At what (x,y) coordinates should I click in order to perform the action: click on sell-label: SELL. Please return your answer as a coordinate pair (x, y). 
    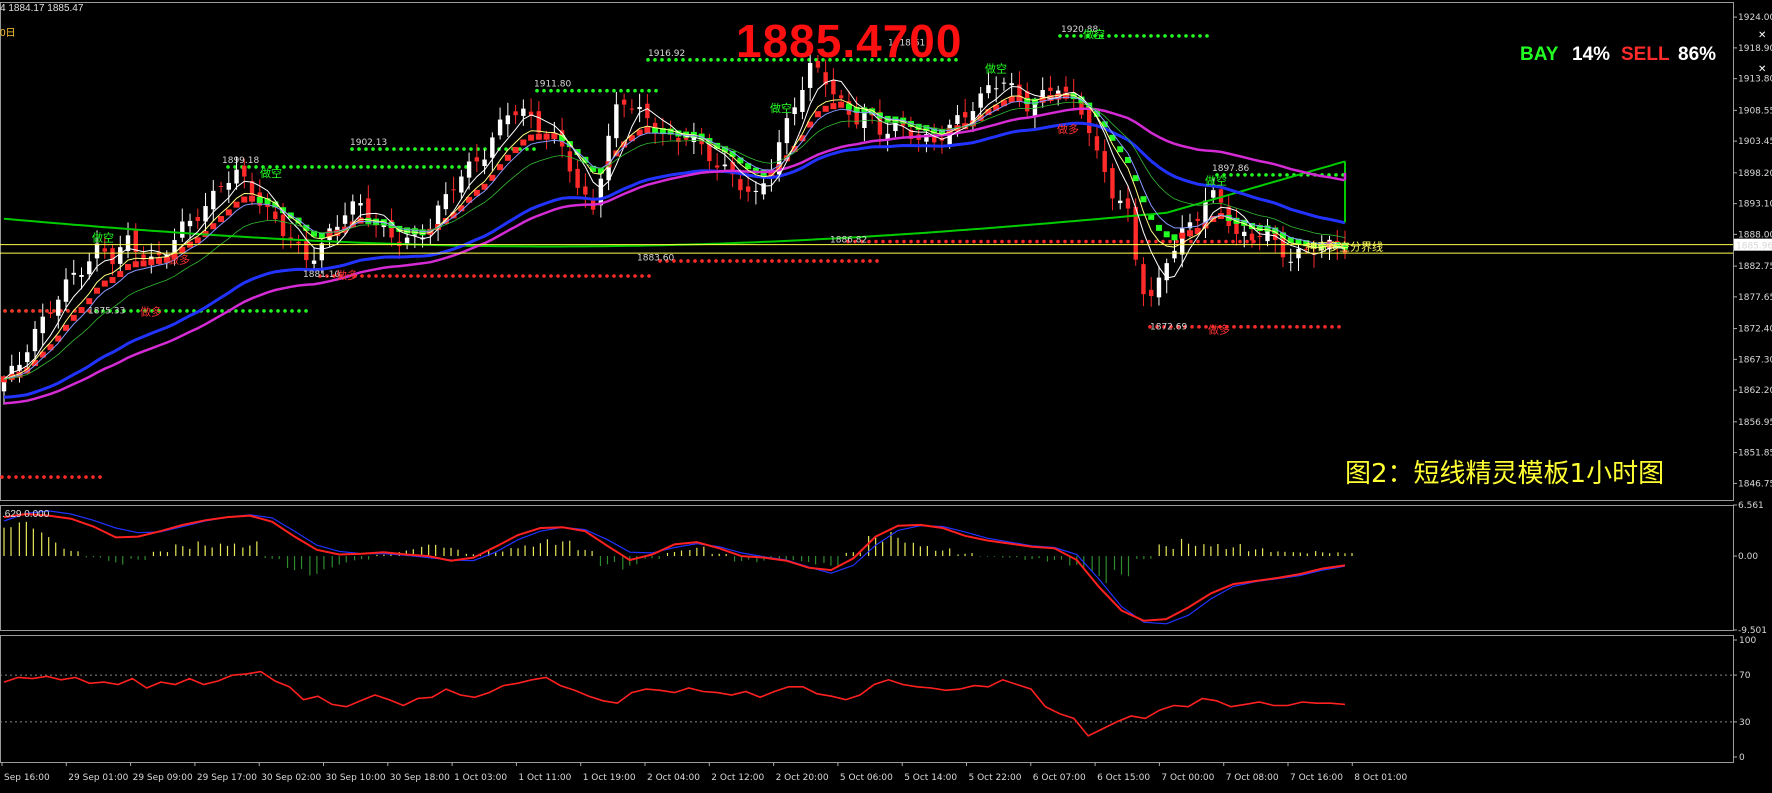
    Looking at the image, I should click on (1645, 54).